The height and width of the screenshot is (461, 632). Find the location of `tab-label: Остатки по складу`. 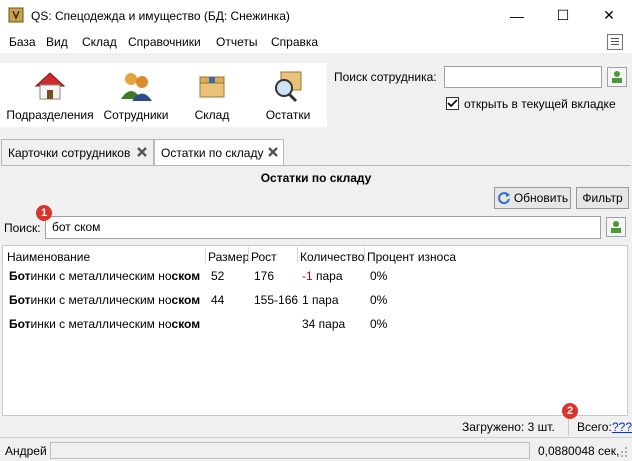

tab-label: Остатки по складу is located at coordinates (212, 153).